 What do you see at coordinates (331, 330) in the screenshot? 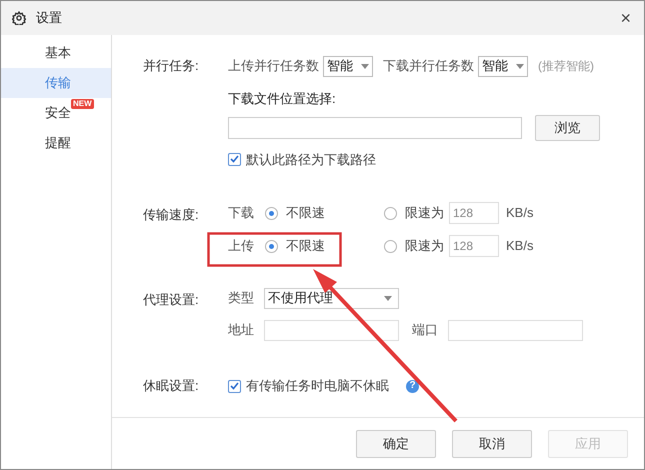
I see `address-field` at bounding box center [331, 330].